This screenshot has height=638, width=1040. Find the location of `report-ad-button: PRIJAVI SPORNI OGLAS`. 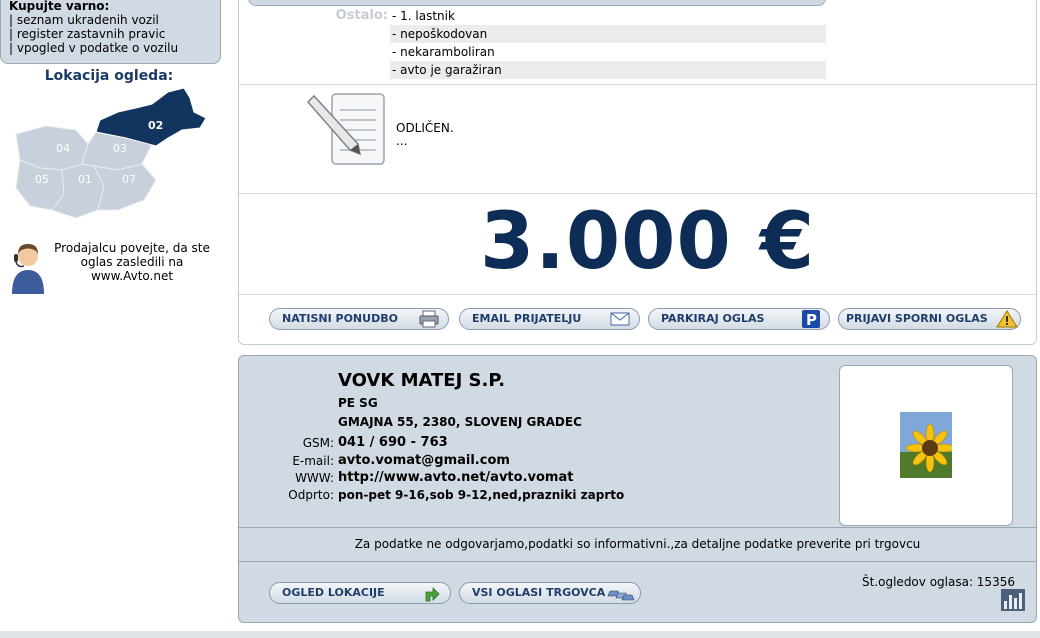

report-ad-button: PRIJAVI SPORNI OGLAS is located at coordinates (929, 319).